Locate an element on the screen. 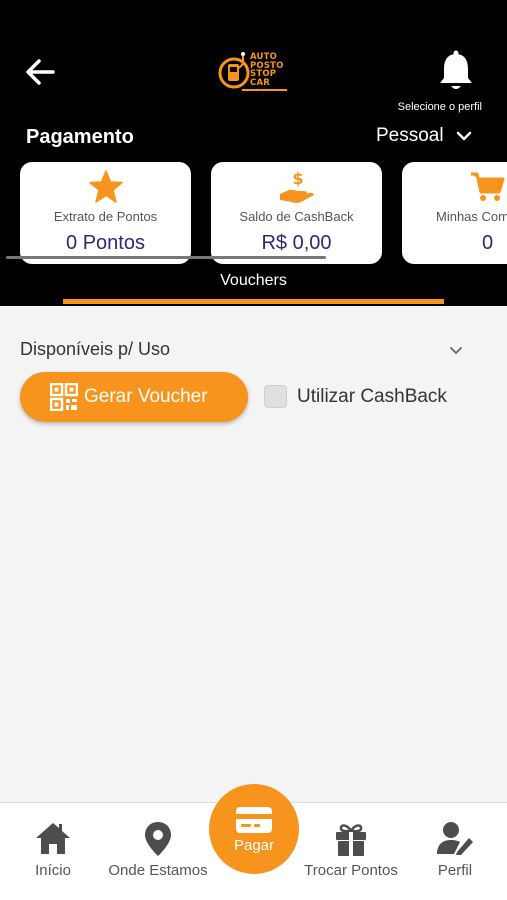  use-cashback-checkbox is located at coordinates (275, 396).